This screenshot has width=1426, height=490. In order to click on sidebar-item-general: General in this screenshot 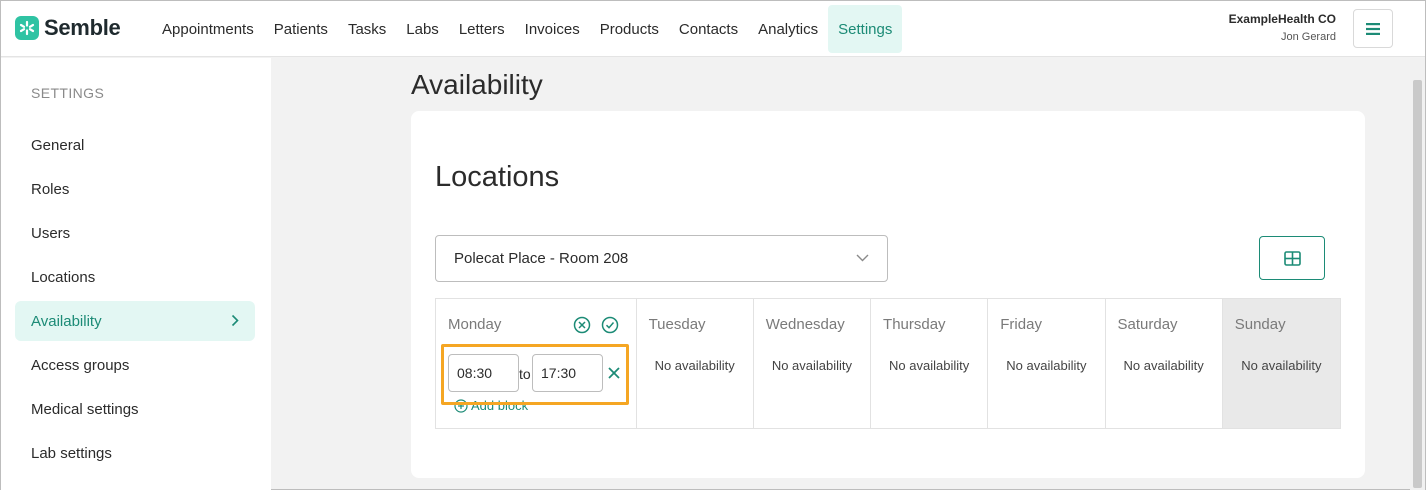, I will do `click(135, 145)`.